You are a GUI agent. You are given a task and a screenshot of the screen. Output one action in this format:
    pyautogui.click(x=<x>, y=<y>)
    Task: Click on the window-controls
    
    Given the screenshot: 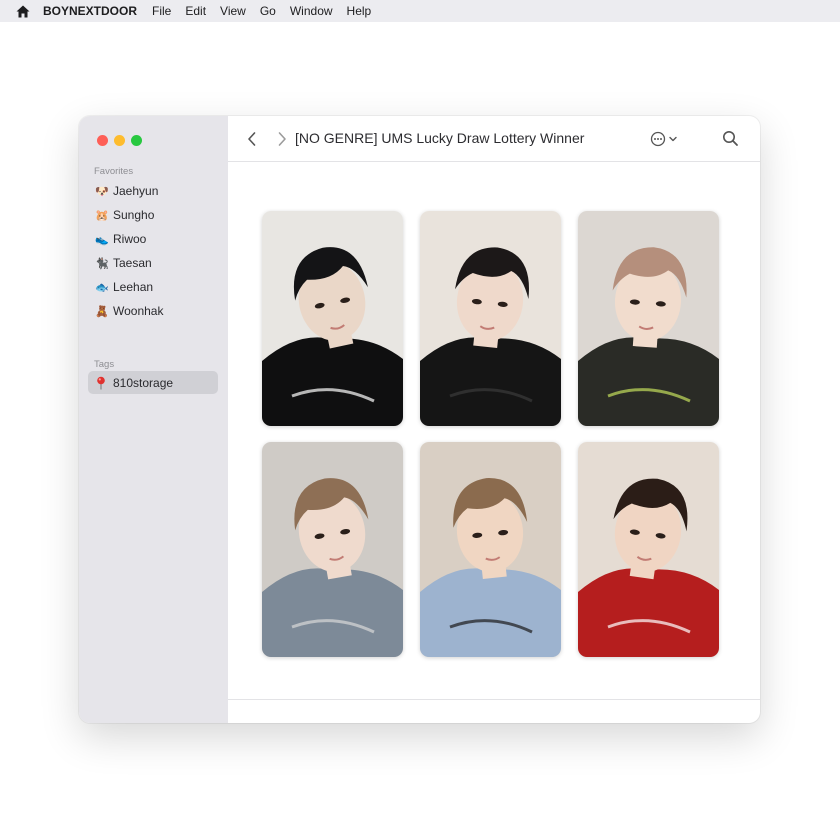 What is the action you would take?
    pyautogui.click(x=122, y=140)
    